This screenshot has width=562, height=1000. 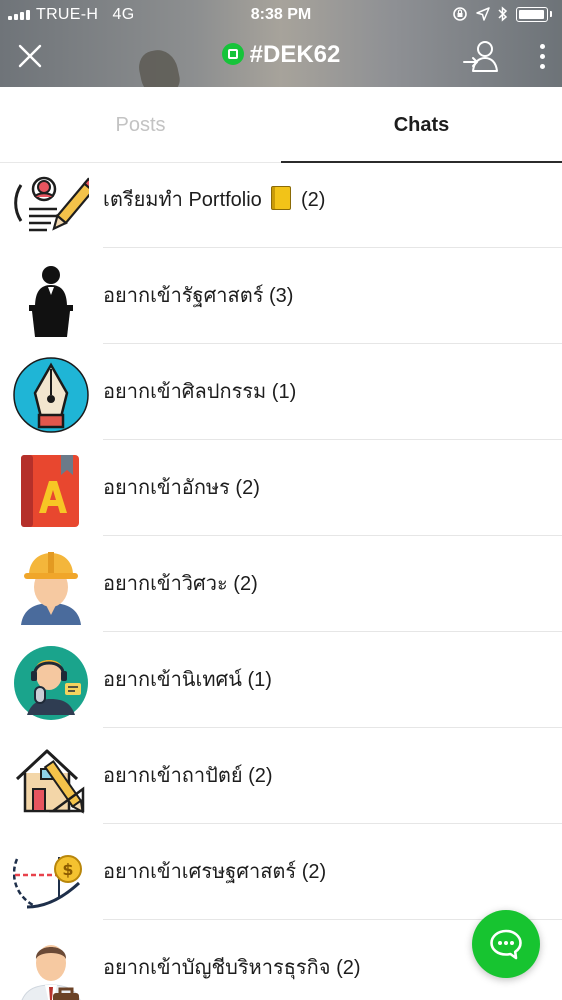 I want to click on bluetooth-icon, so click(x=503, y=14).